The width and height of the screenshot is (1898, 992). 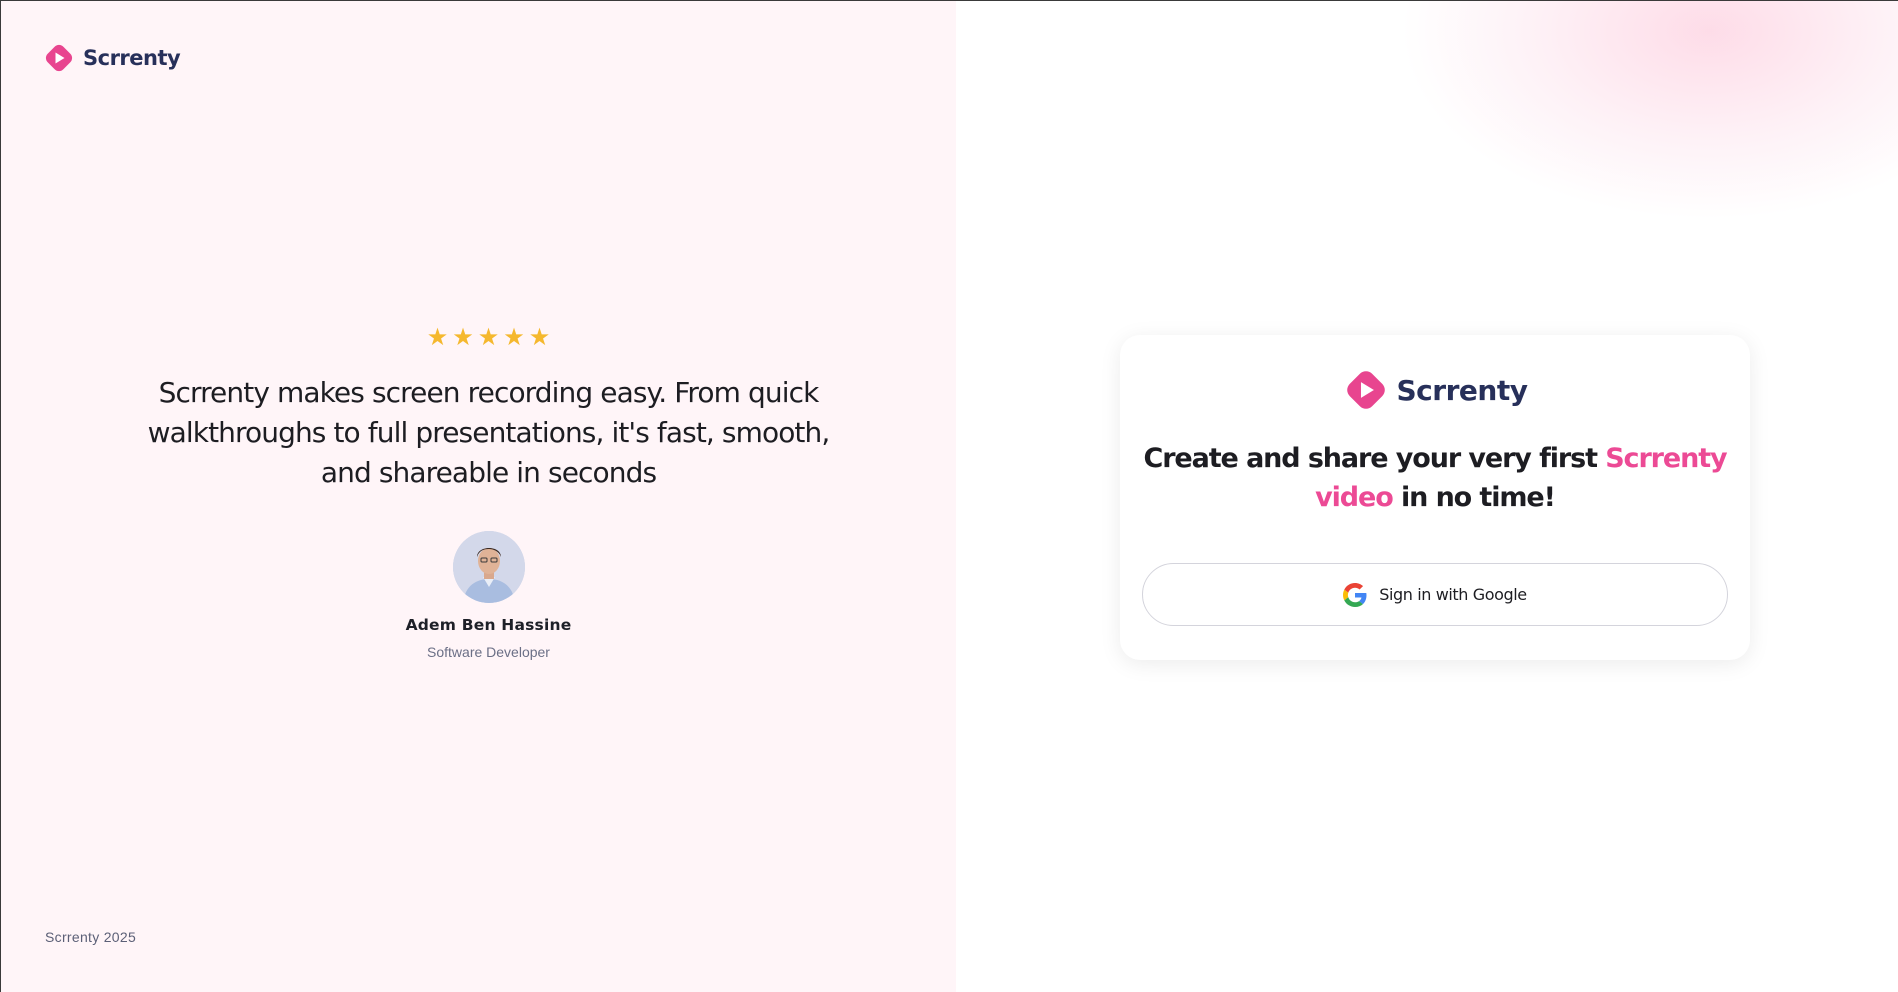 I want to click on google-icon, so click(x=1355, y=594).